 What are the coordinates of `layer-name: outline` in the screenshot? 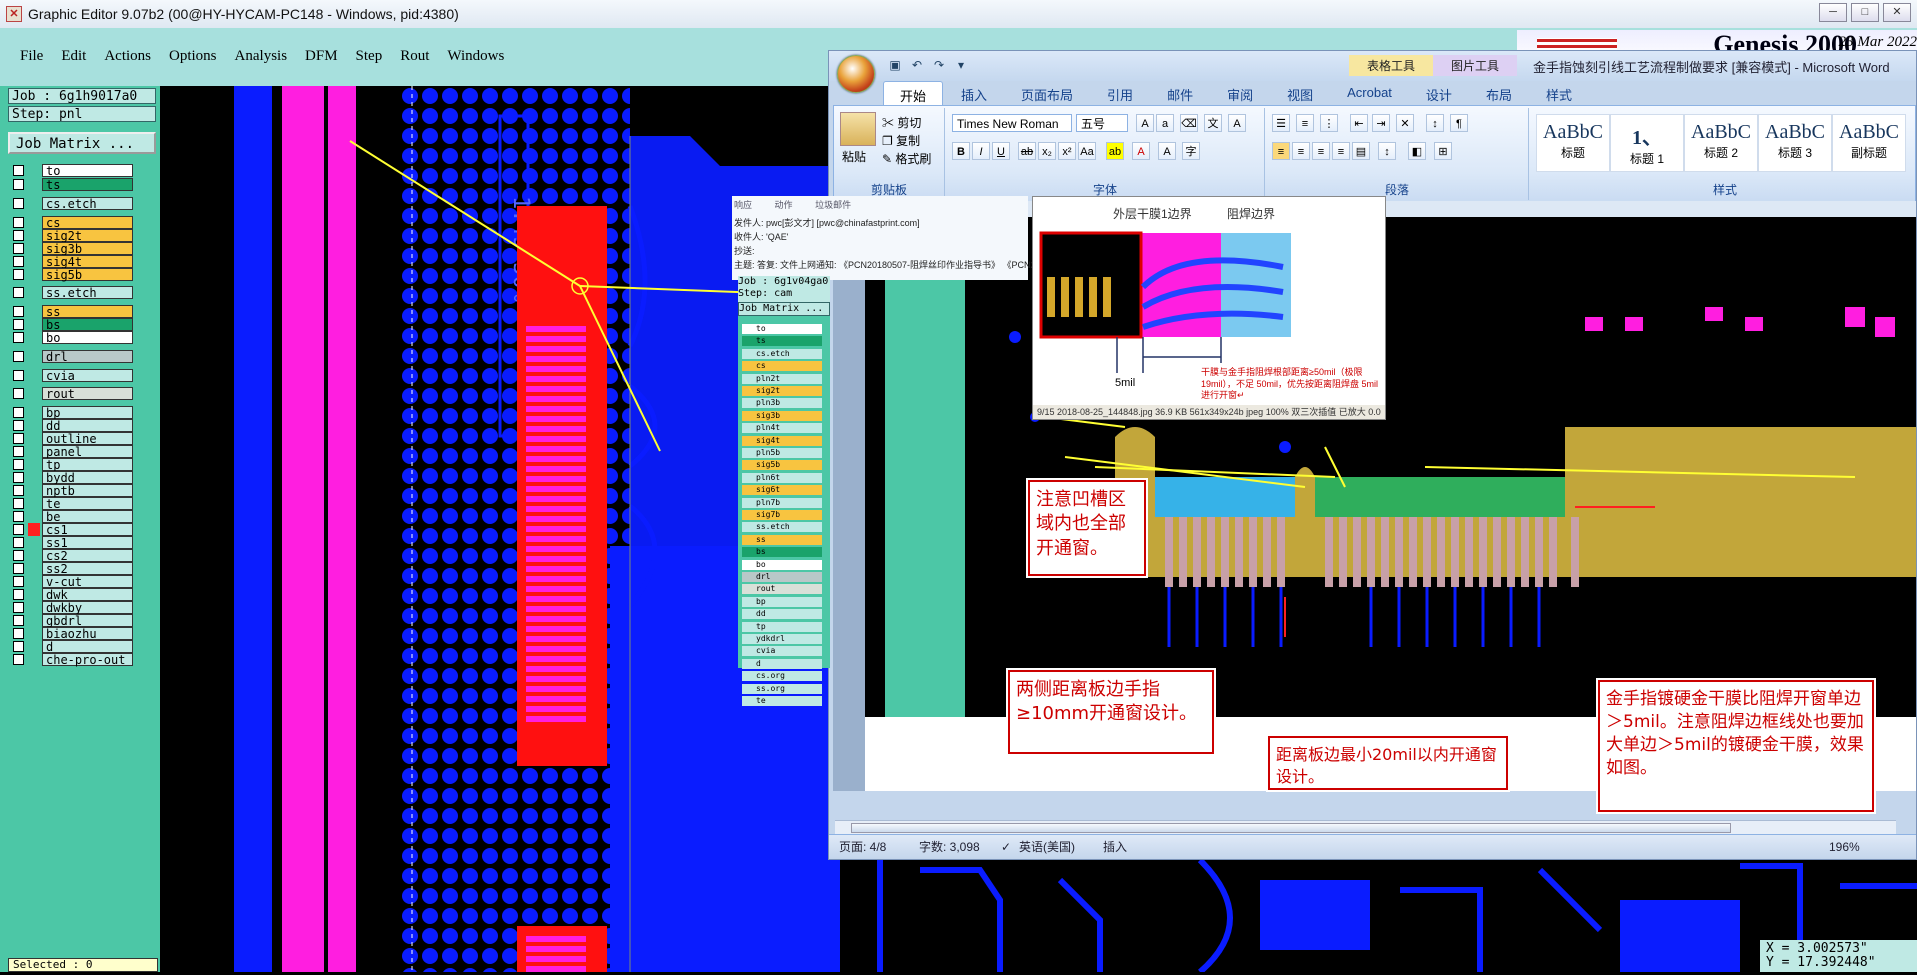 It's located at (87, 438).